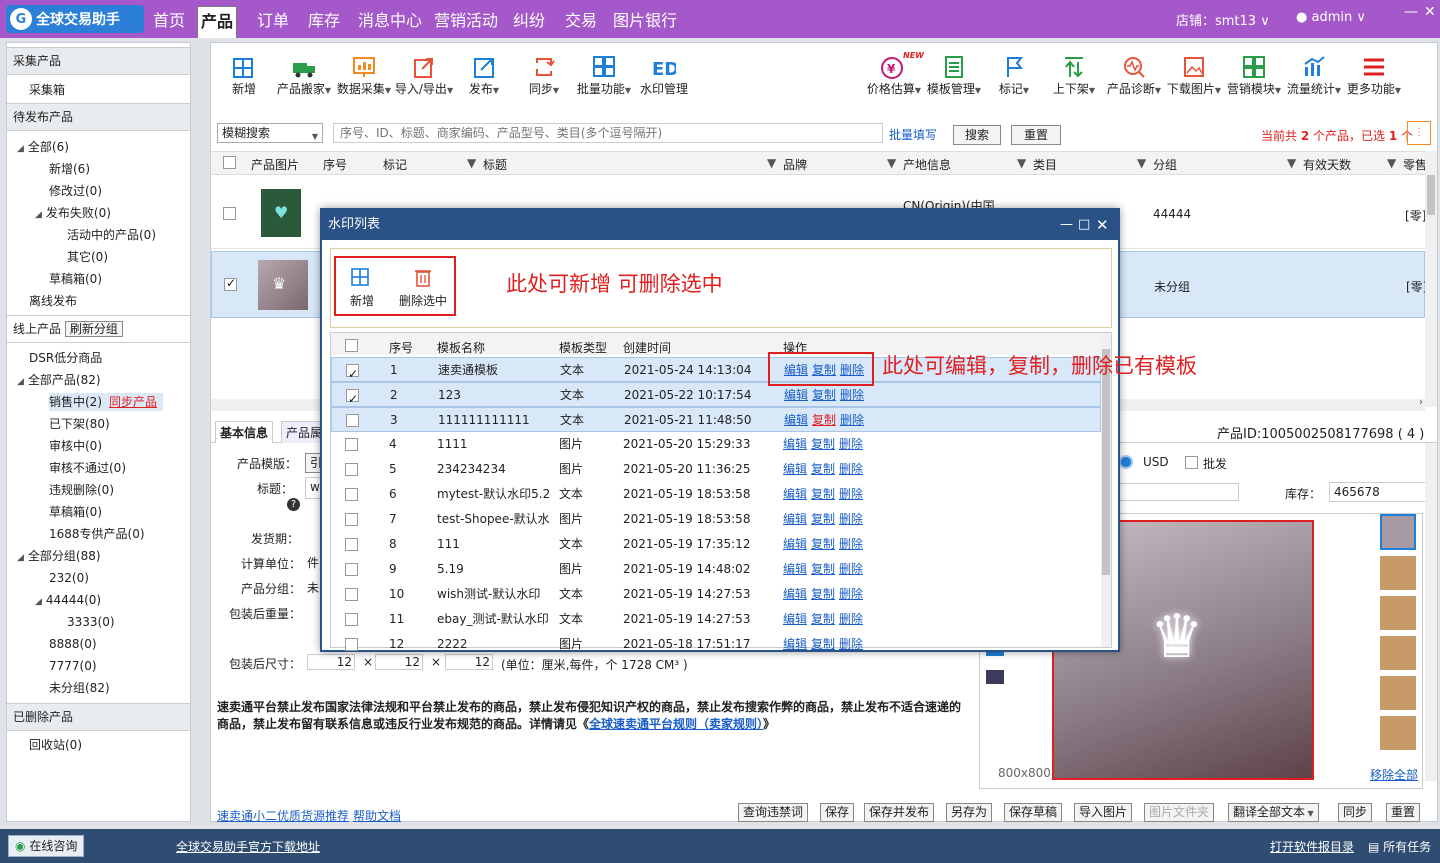 The width and height of the screenshot is (1440, 863). What do you see at coordinates (1045, 164) in the screenshot?
I see `col-category: 类目` at bounding box center [1045, 164].